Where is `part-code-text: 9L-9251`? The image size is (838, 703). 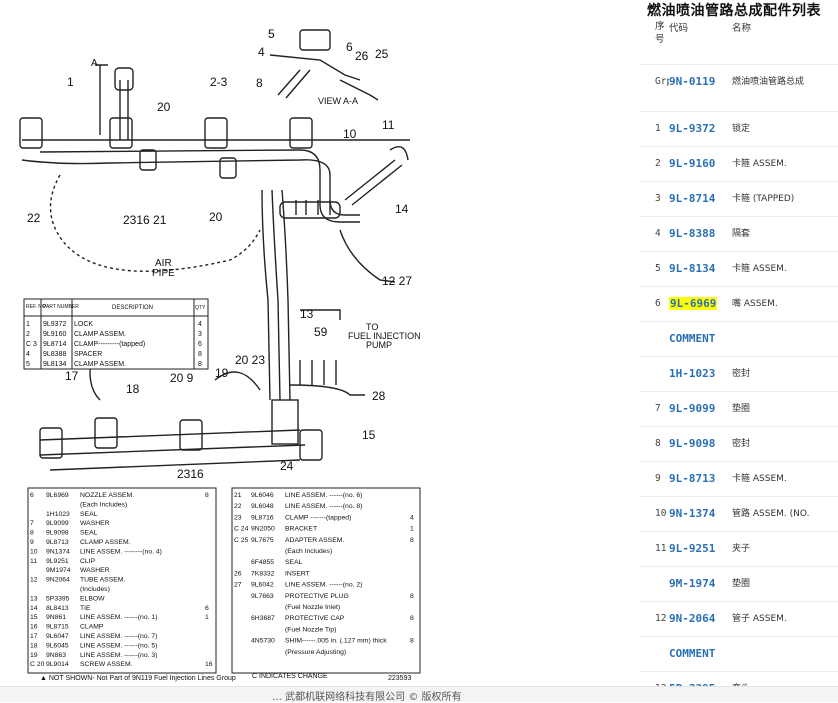 part-code-text: 9L-9251 is located at coordinates (692, 548).